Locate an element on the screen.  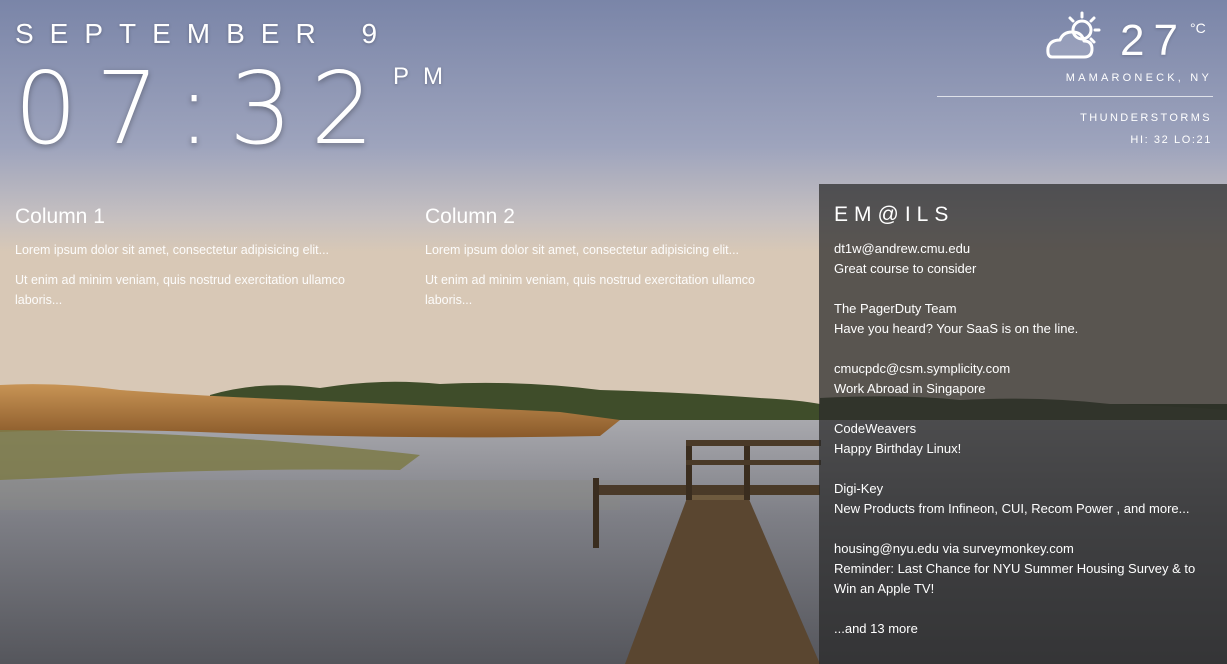
weather-hi-lo: HI: 32 LO:21 is located at coordinates (1171, 140).